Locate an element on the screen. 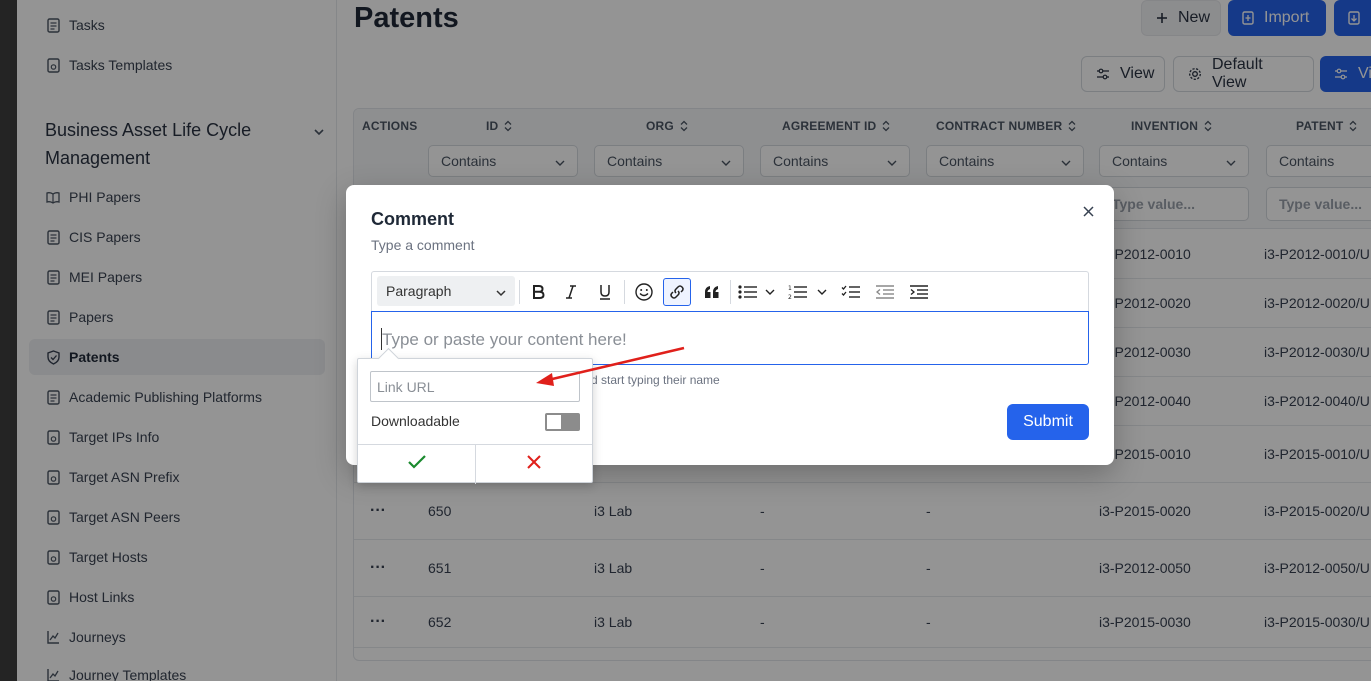 This screenshot has height=681, width=1371. downloadable-toggle is located at coordinates (562, 422).